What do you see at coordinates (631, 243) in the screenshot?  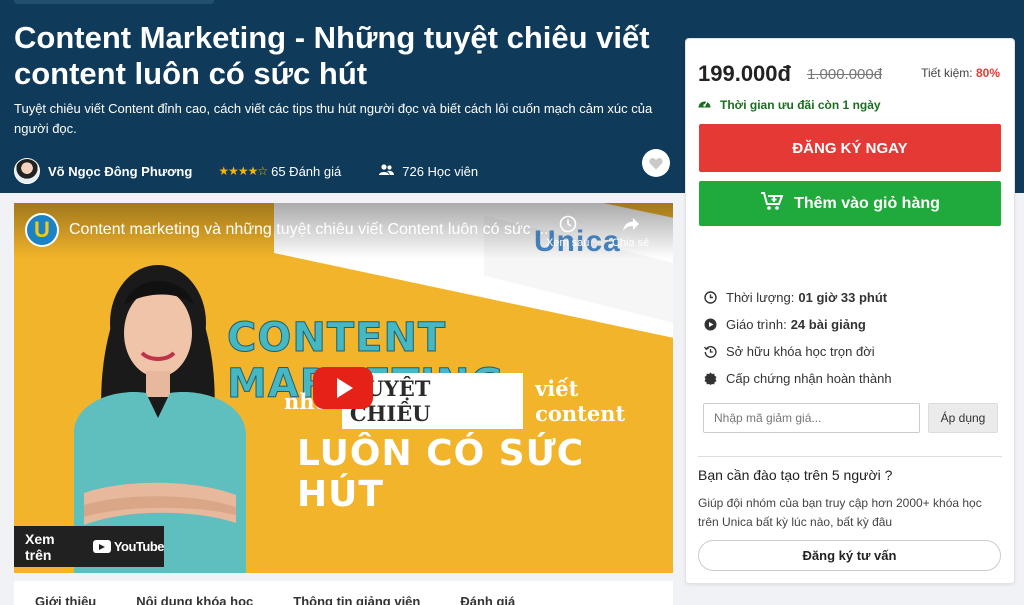 I see `share-label: Chia sẻ` at bounding box center [631, 243].